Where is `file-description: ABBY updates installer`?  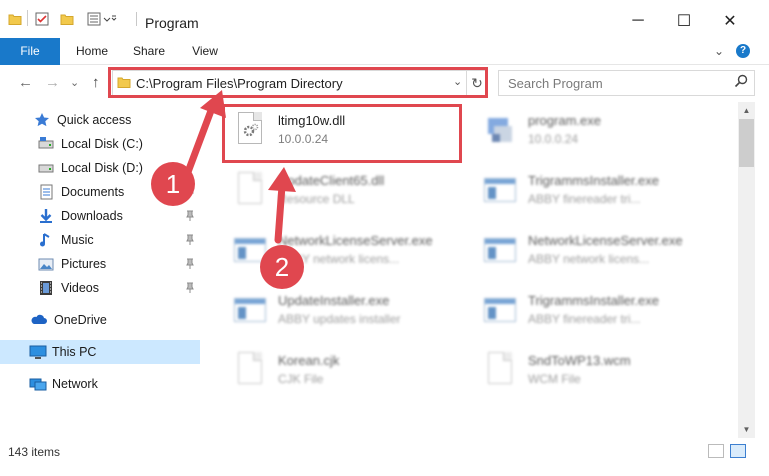
file-description: ABBY updates installer is located at coordinates (339, 319).